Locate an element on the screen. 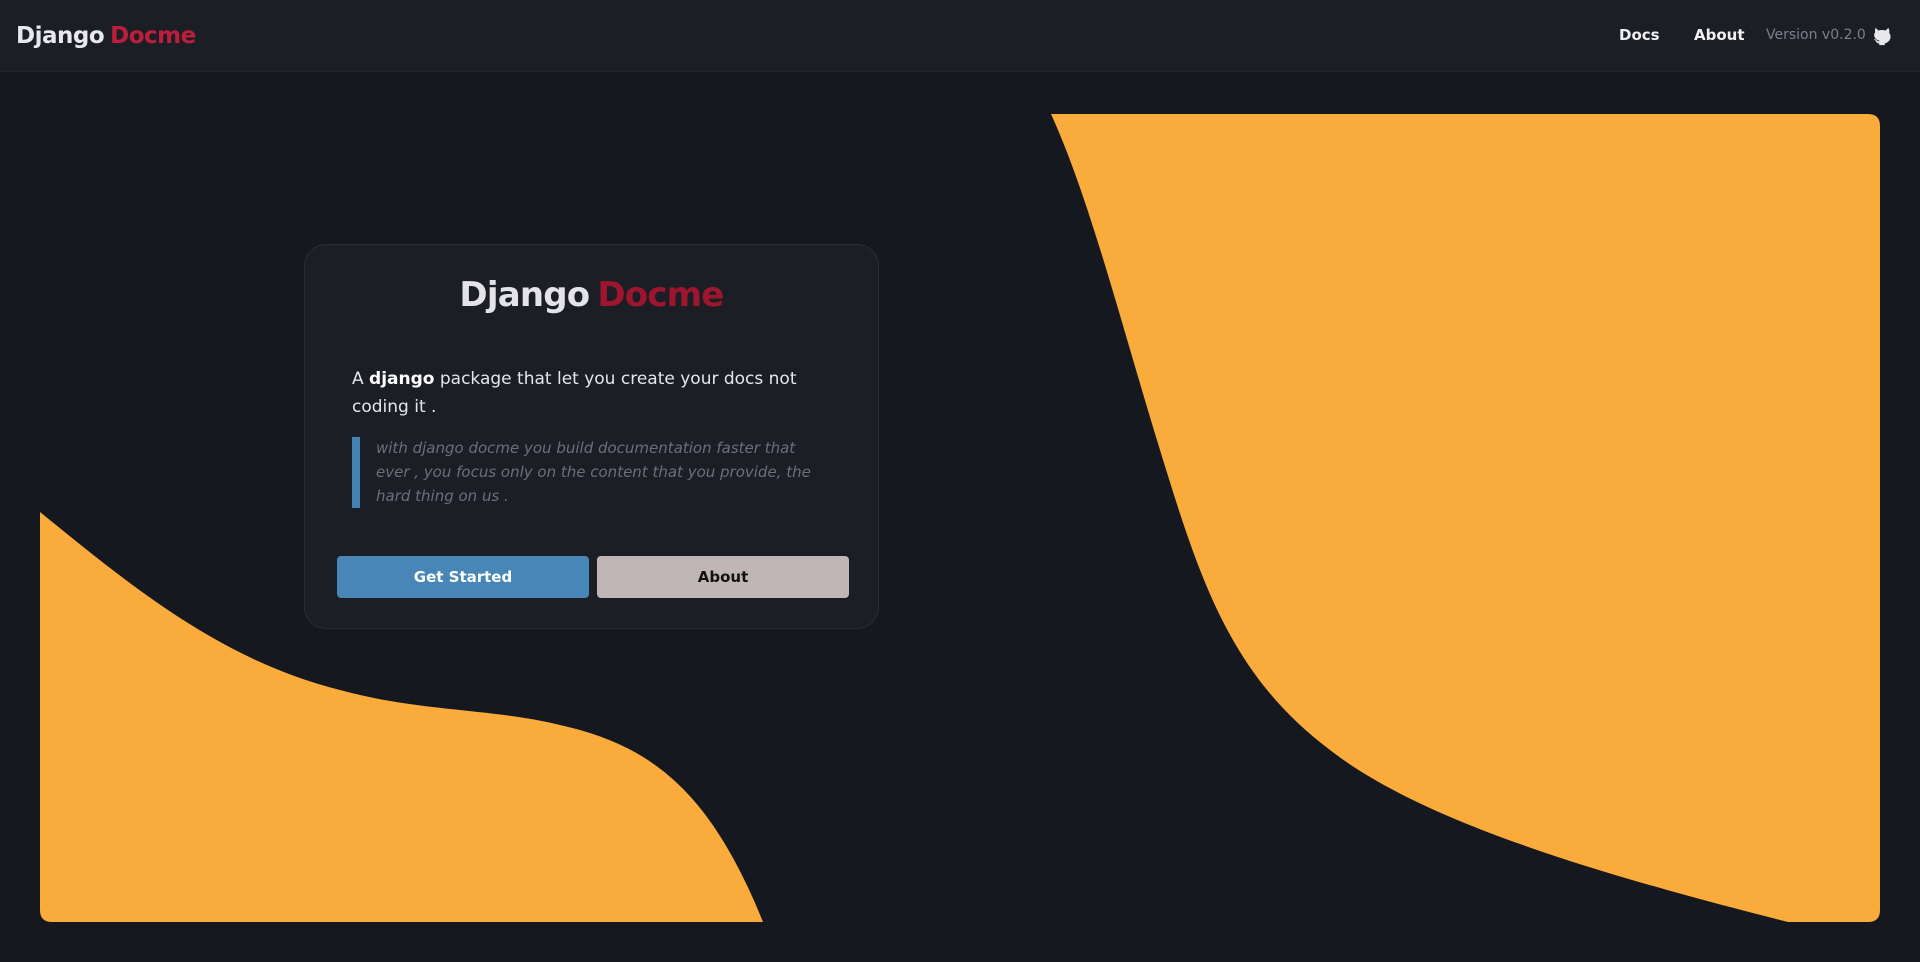 The width and height of the screenshot is (1920, 962). version-label: Version v0.2.0 is located at coordinates (1816, 35).